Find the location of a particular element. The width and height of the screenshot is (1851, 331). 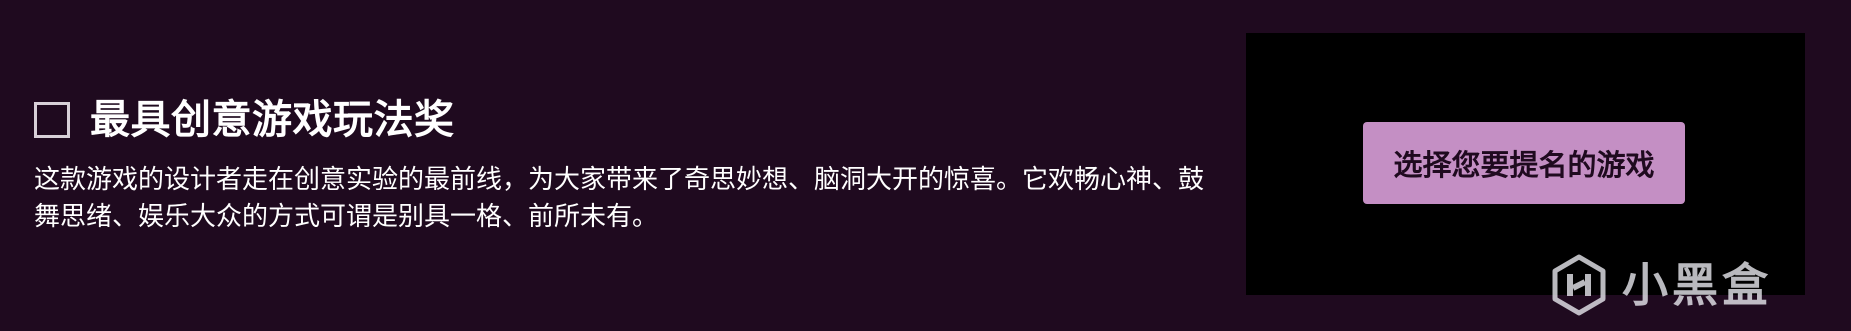

award-title-row: 最具创意游戏玩法奖 is located at coordinates (634, 120).